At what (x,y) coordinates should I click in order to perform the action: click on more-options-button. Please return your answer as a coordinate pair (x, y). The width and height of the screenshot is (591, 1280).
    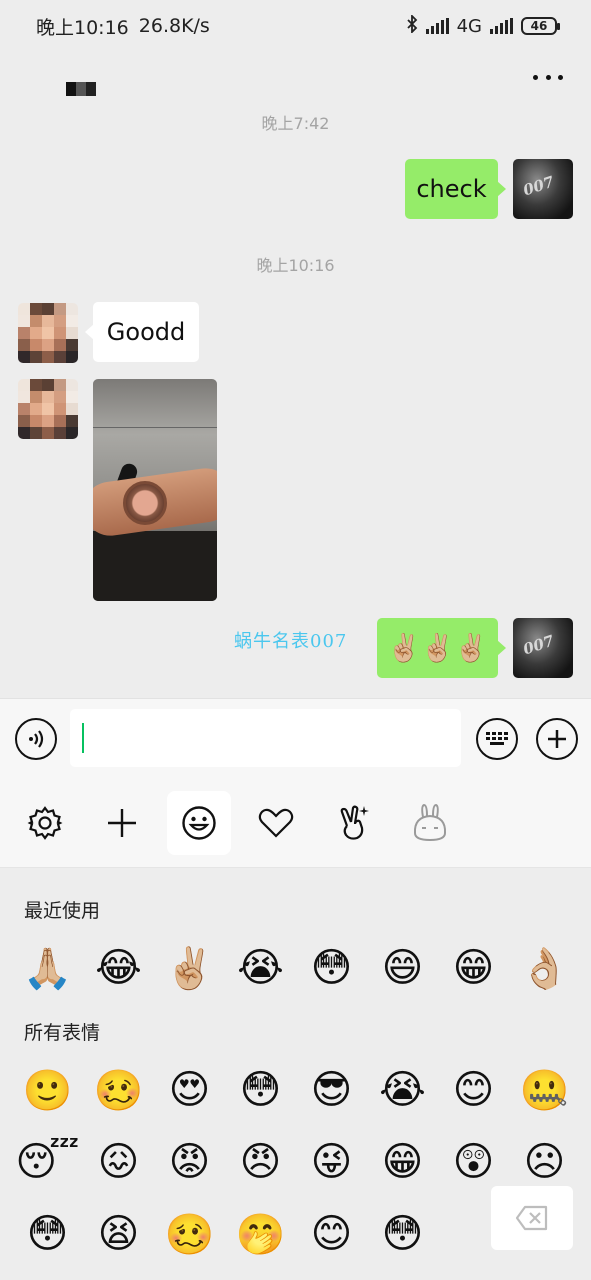
    Looking at the image, I should click on (548, 77).